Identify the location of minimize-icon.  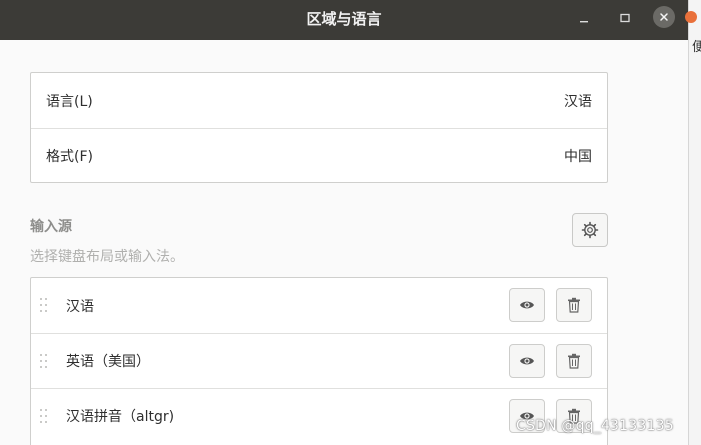
(584, 22).